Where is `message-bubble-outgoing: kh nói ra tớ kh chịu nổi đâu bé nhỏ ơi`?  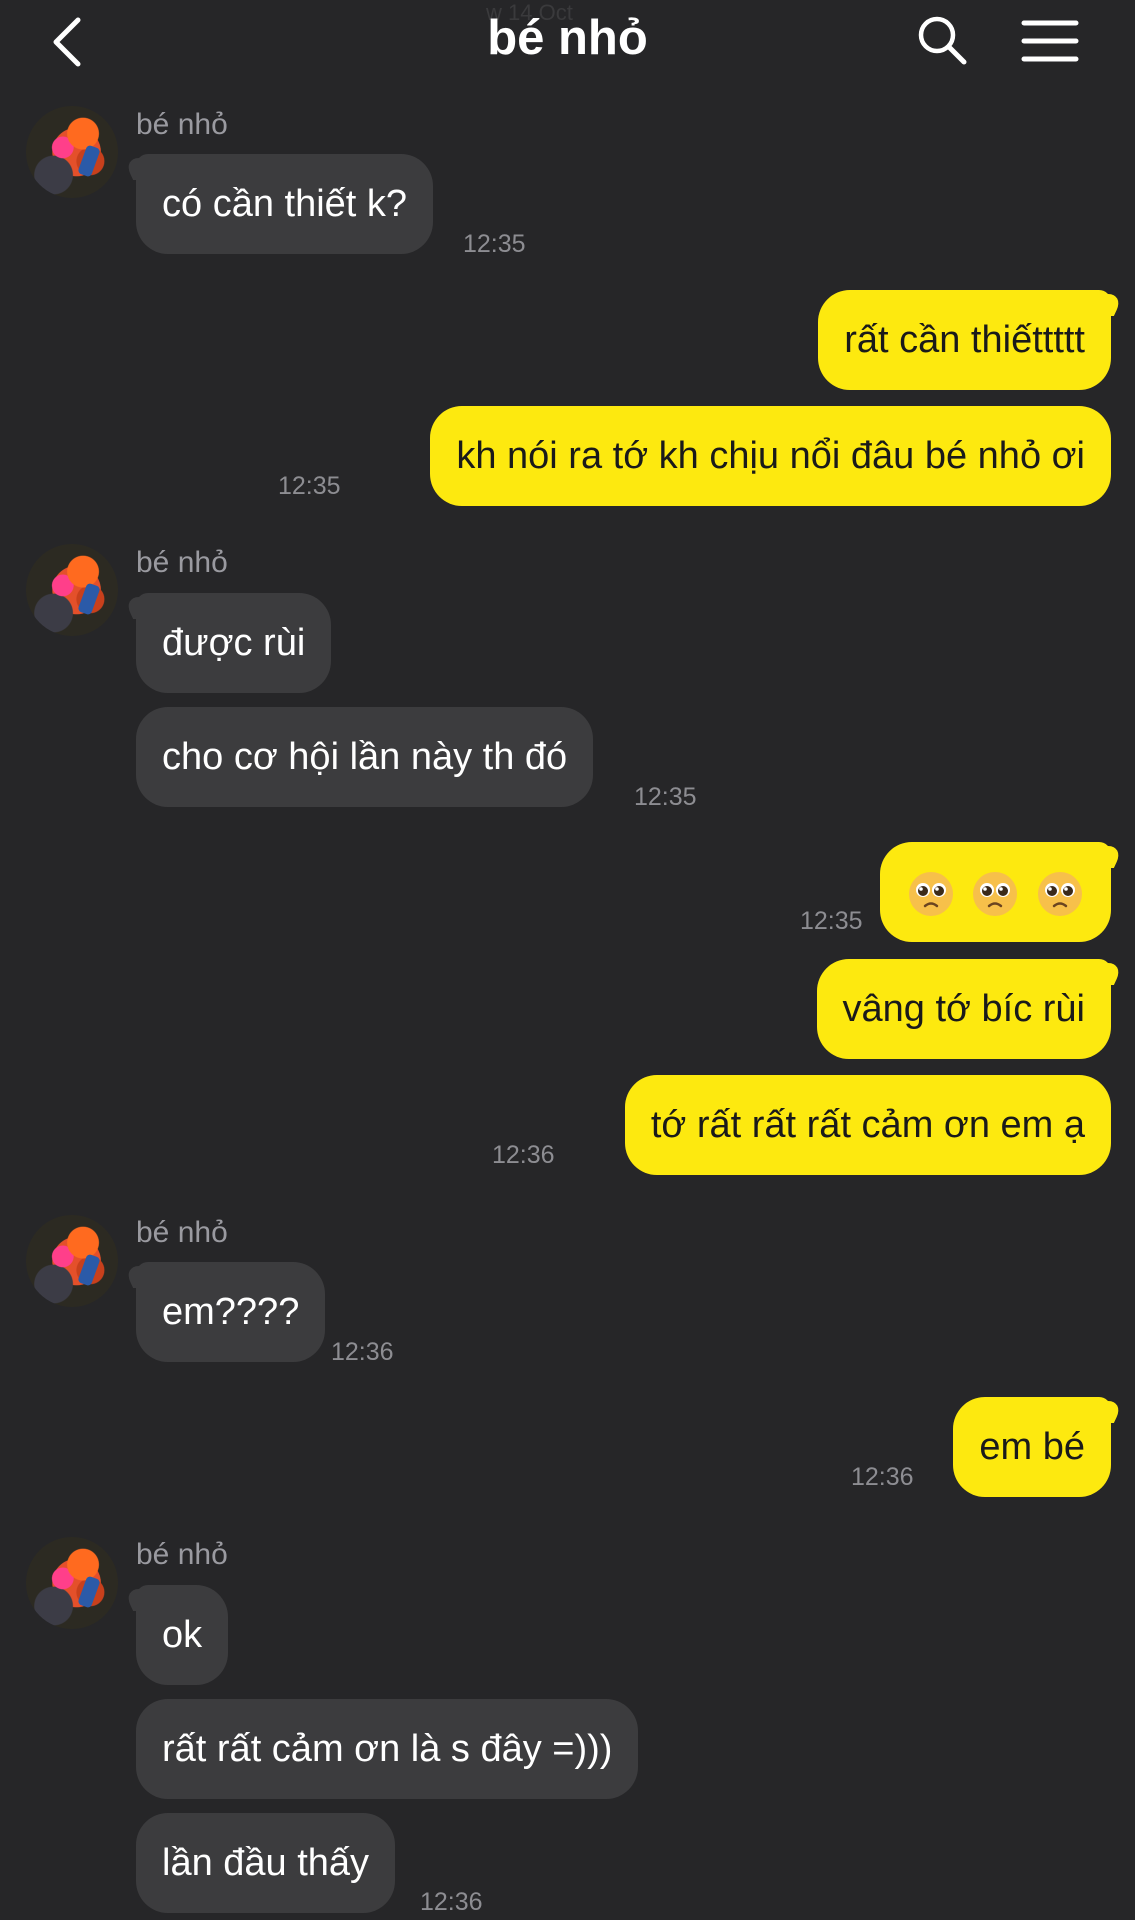 message-bubble-outgoing: kh nói ra tớ kh chịu nổi đâu bé nhỏ ơi is located at coordinates (770, 456).